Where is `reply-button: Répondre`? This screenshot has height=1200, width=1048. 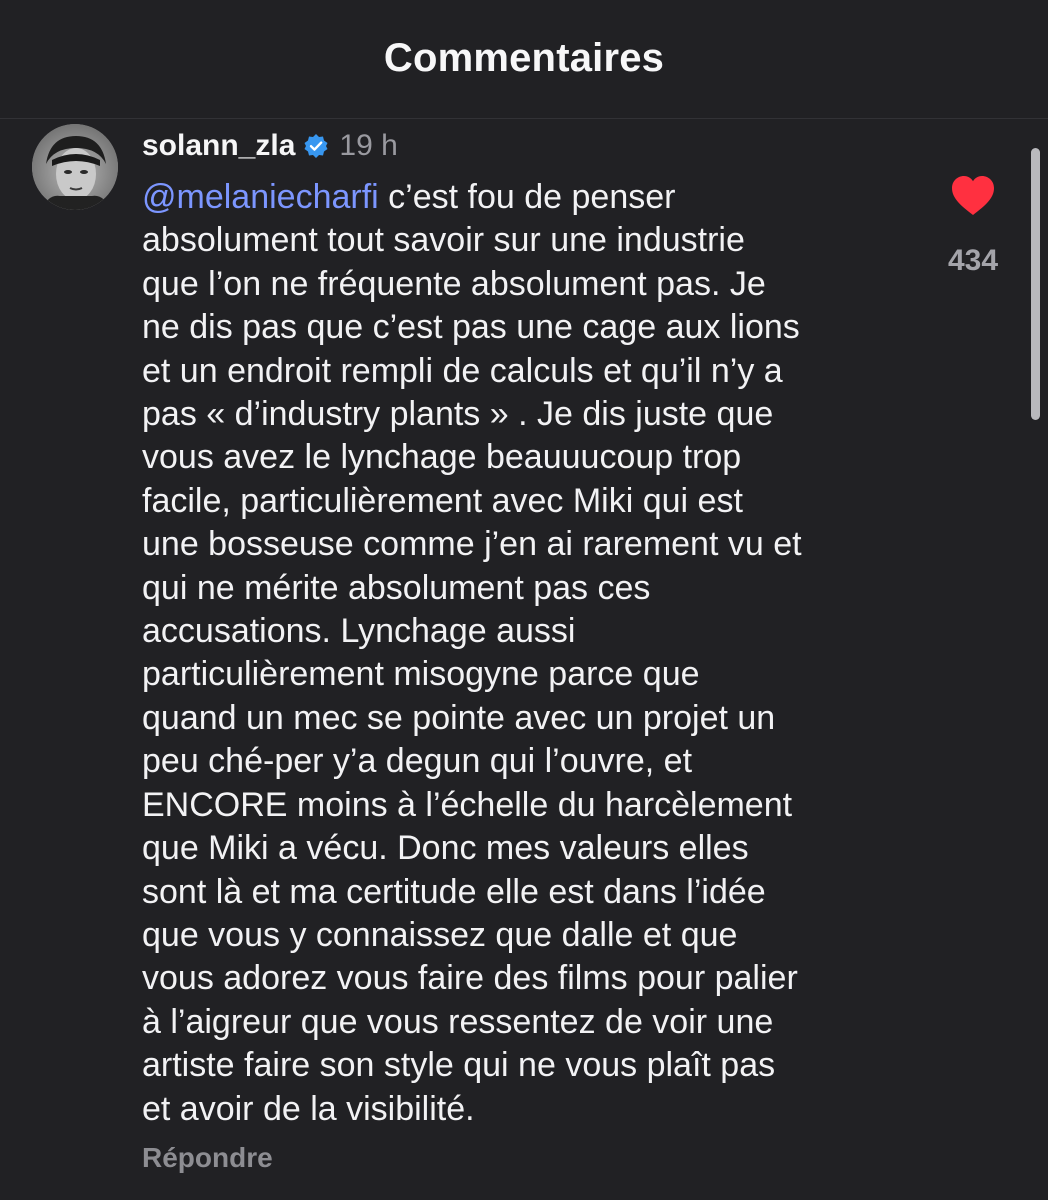
reply-button: Répondre is located at coordinates (207, 1158).